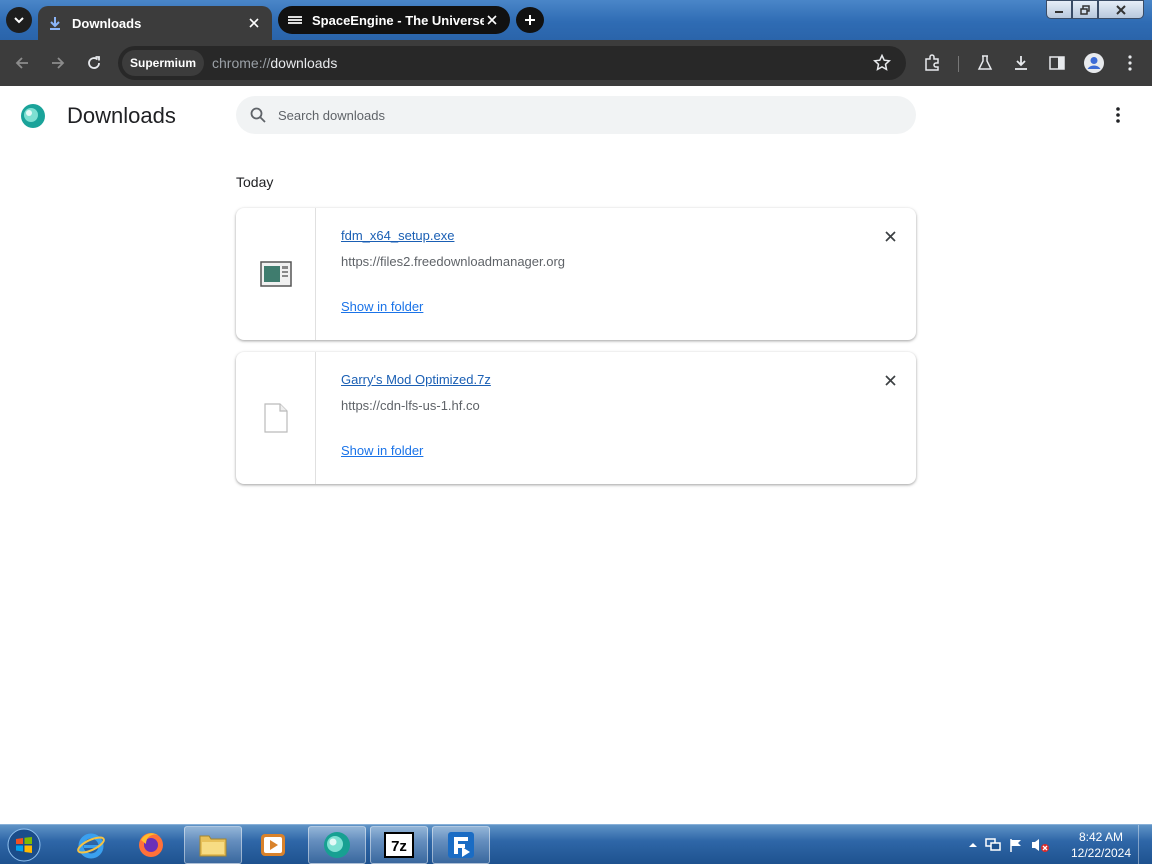  Describe the element at coordinates (107, 23) in the screenshot. I see `tab-title: Downloads` at that location.